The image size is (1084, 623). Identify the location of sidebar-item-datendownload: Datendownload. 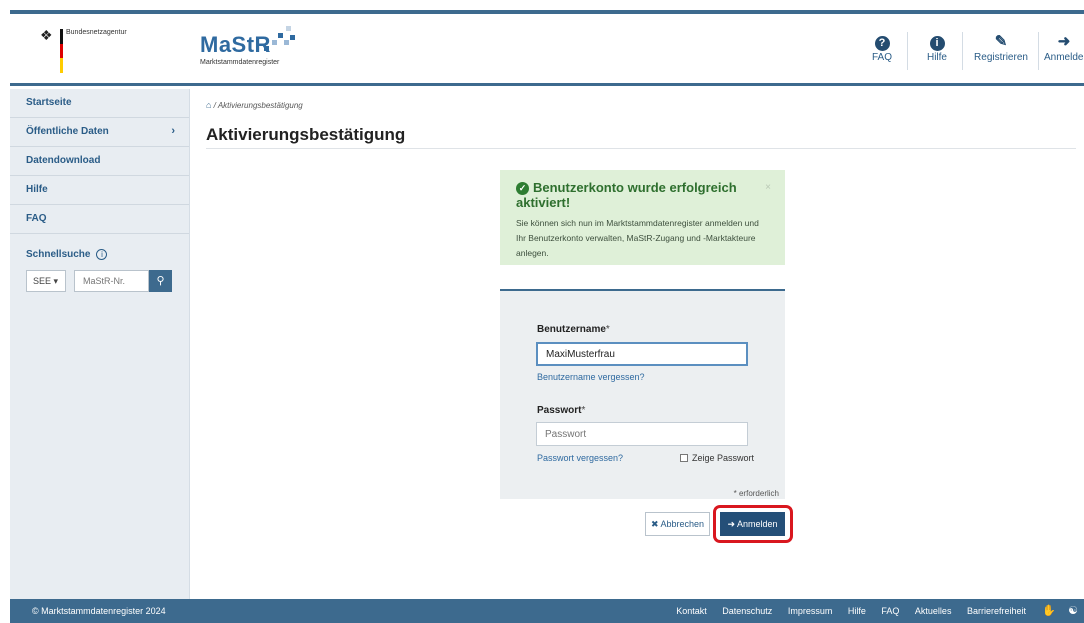
(99, 161).